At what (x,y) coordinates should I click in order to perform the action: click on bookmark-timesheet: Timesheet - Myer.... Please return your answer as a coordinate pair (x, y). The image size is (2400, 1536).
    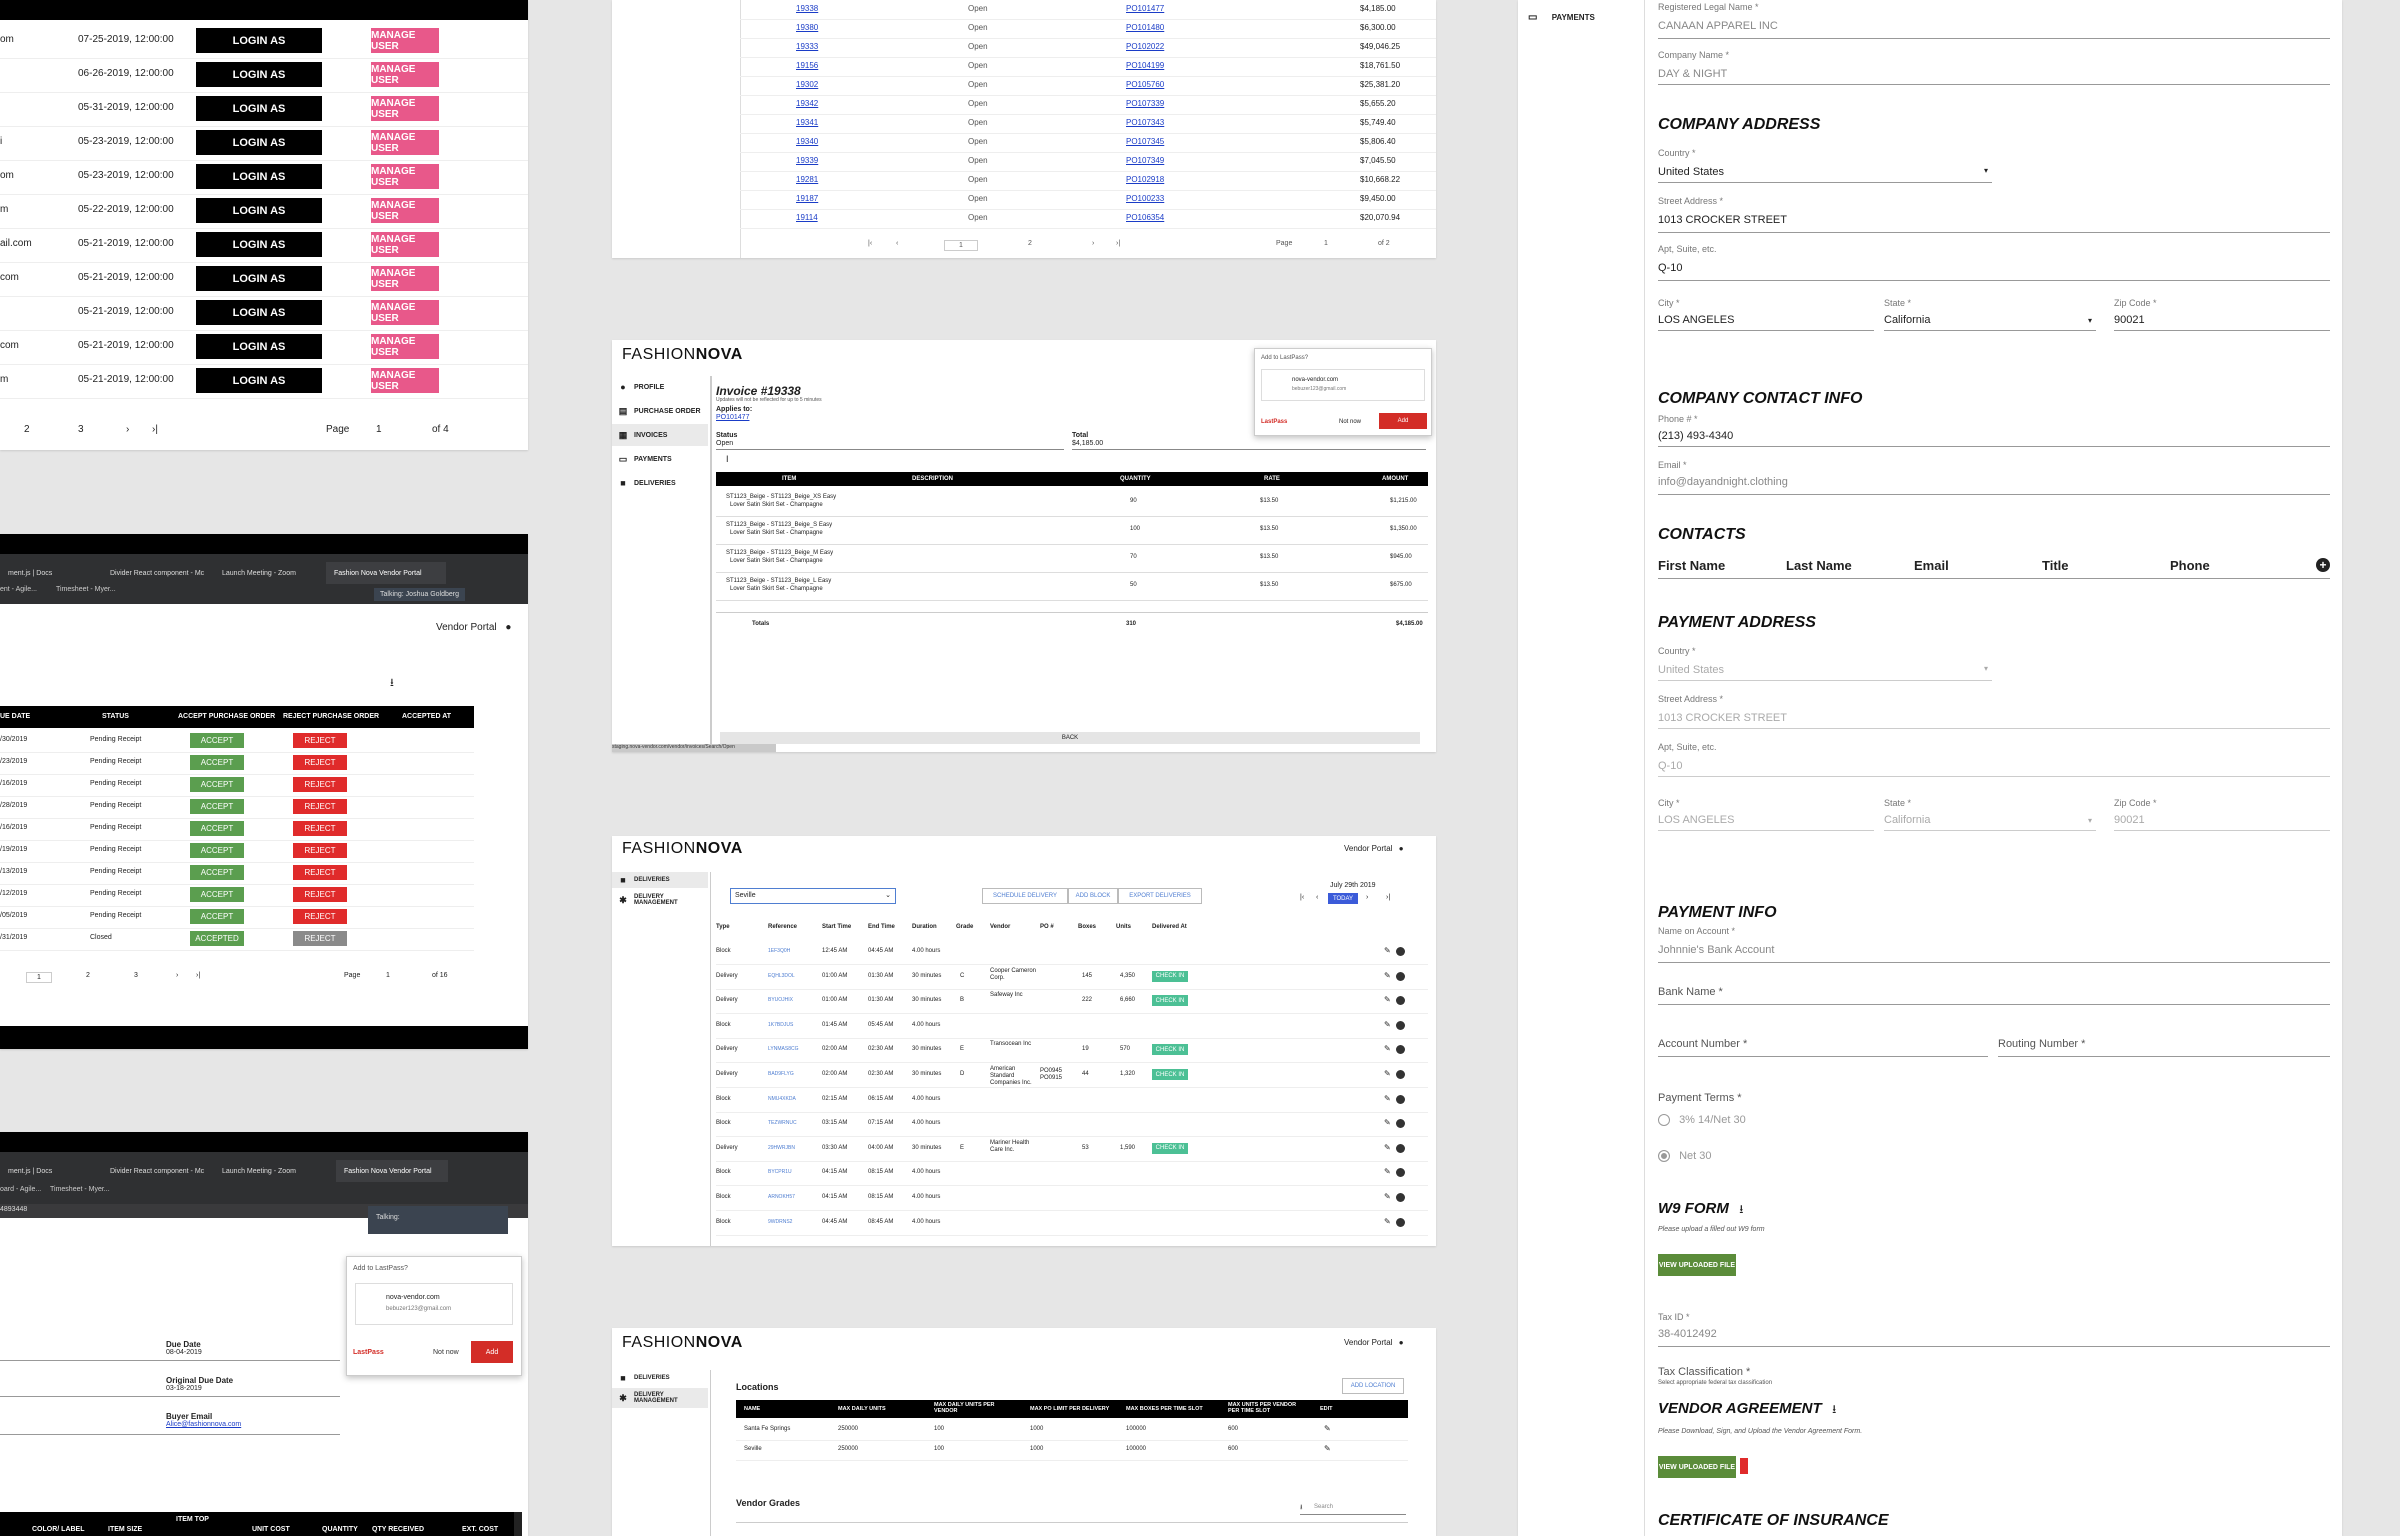
    Looking at the image, I should click on (80, 1189).